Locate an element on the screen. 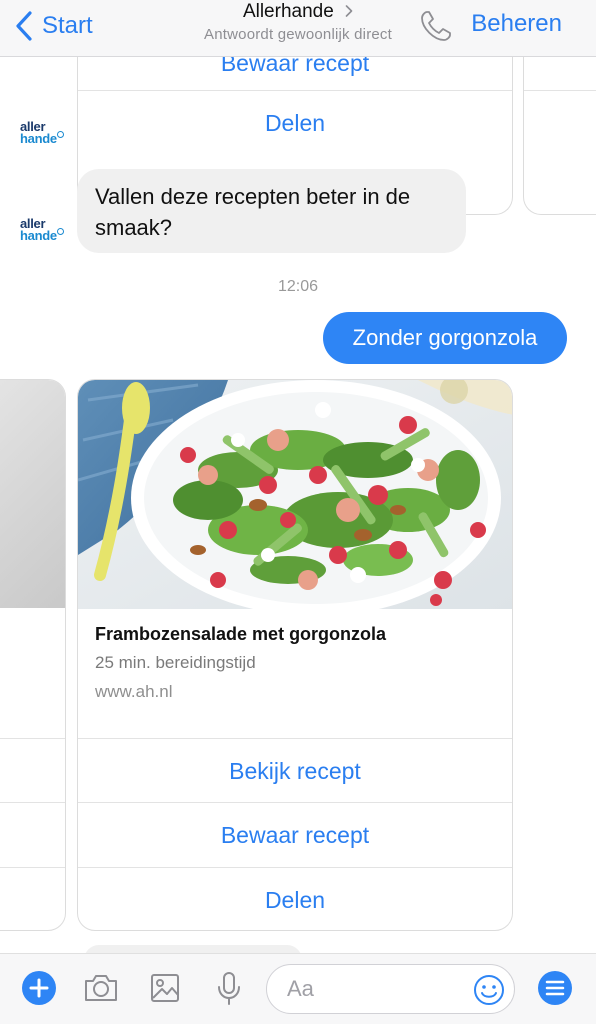 The width and height of the screenshot is (596, 1024). view-recipe-button: Bekijk recept is located at coordinates (295, 771).